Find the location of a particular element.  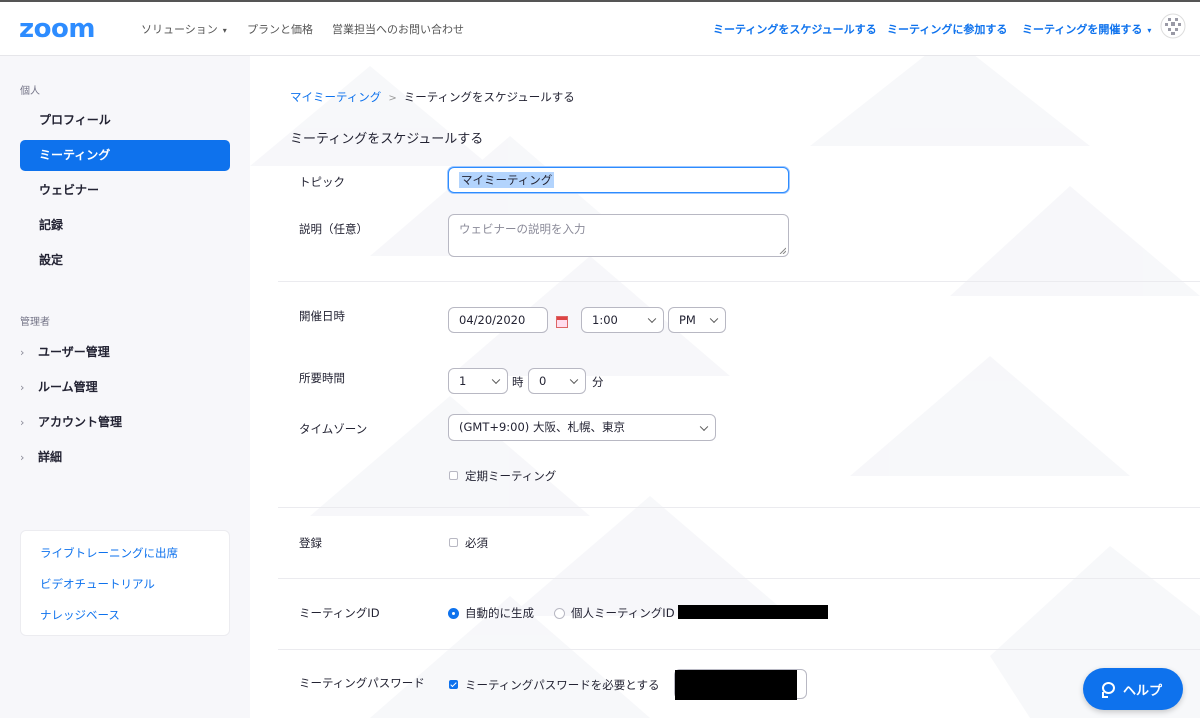

link-knowledge-base: ナレッジベース is located at coordinates (80, 615).